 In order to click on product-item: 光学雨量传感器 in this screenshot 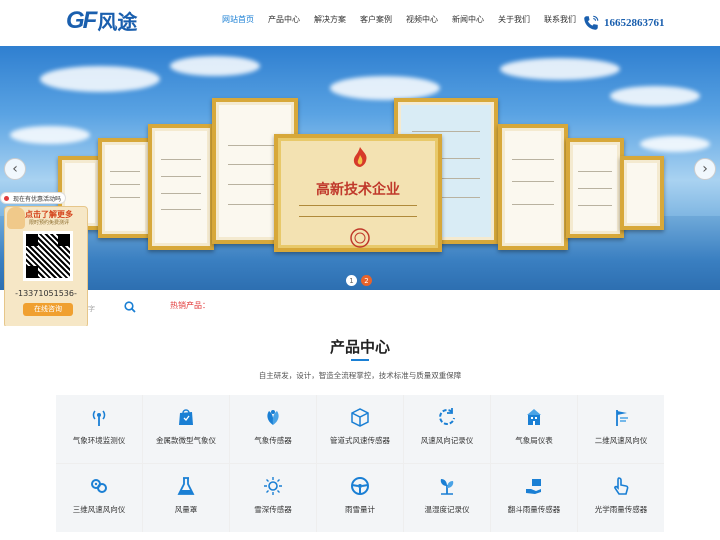, I will do `click(621, 498)`.